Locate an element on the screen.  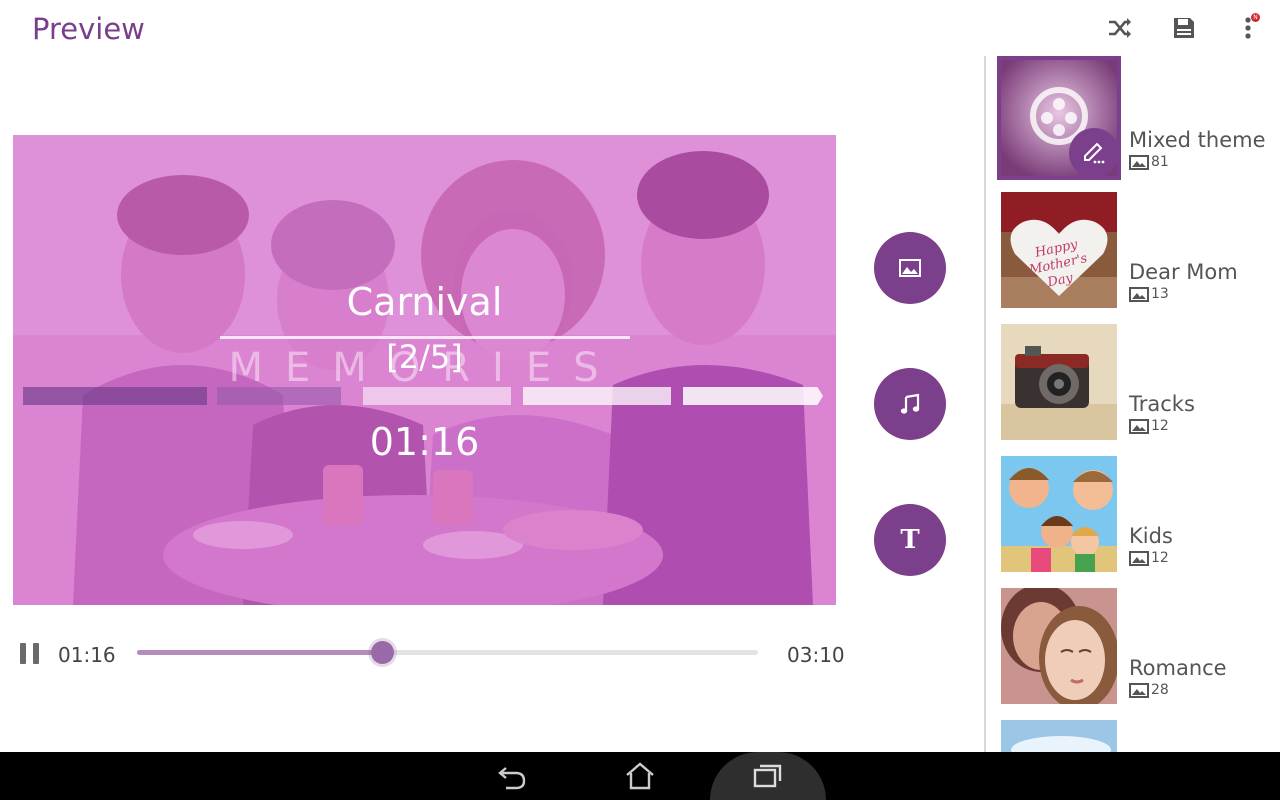
theme-name: Tracks is located at coordinates (1162, 404).